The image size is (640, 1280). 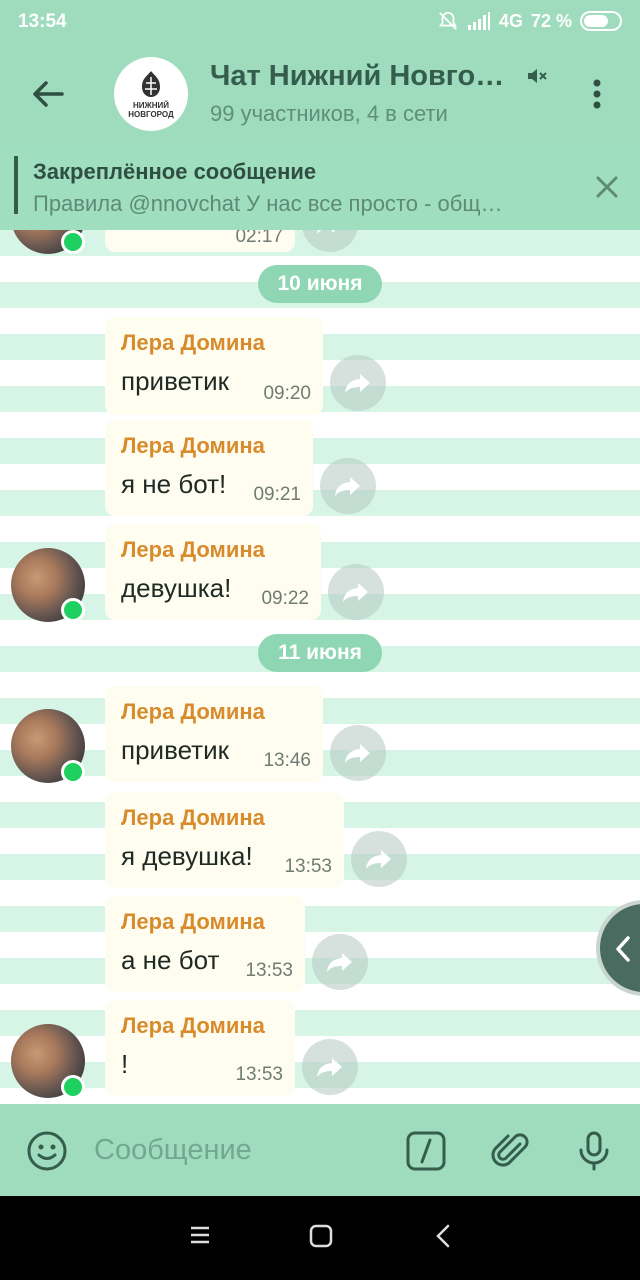 What do you see at coordinates (42, 21) in the screenshot?
I see `status-time: 13:54` at bounding box center [42, 21].